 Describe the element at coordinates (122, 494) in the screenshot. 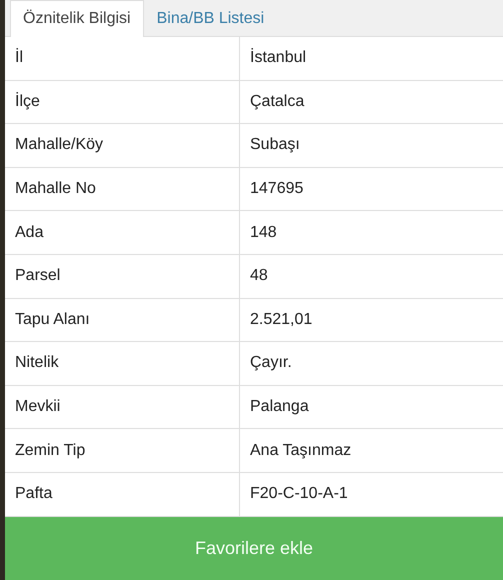

I see `table-cell: Pafta` at that location.